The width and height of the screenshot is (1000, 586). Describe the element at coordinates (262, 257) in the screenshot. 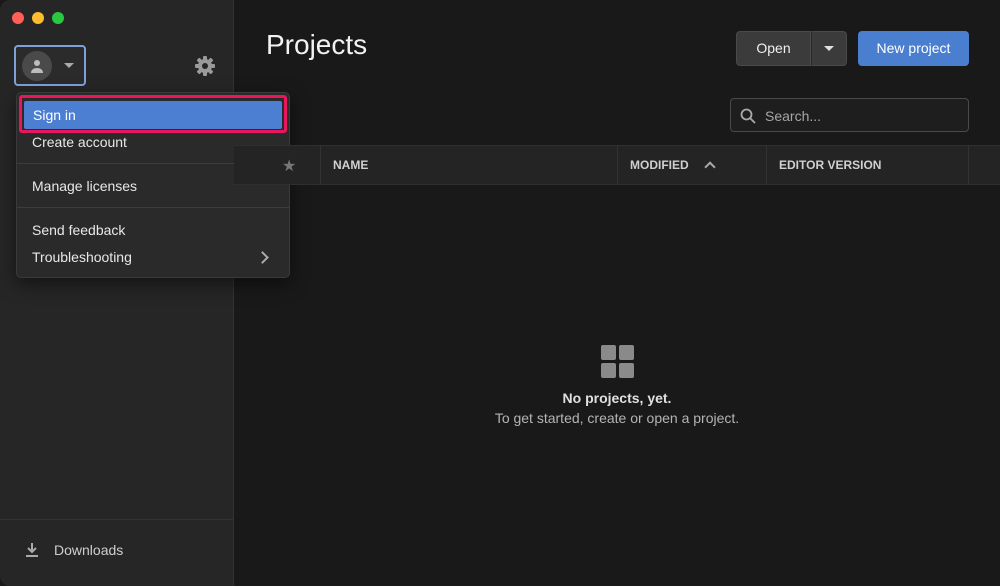

I see `chevron-right-icon` at that location.